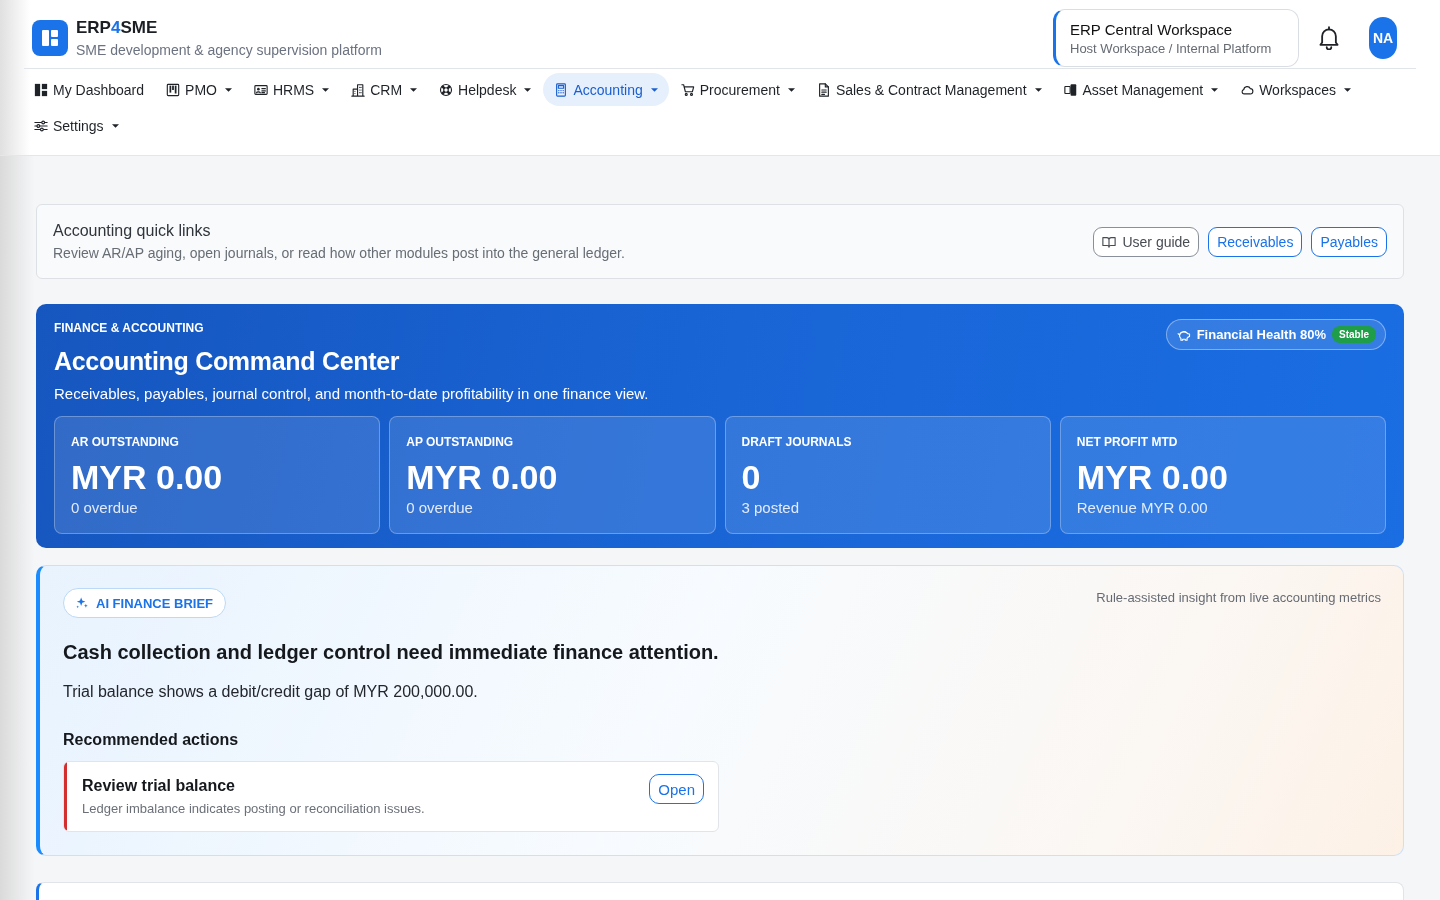  I want to click on insight-note: Rule-assisted insight from live accounting metrics, so click(1238, 597).